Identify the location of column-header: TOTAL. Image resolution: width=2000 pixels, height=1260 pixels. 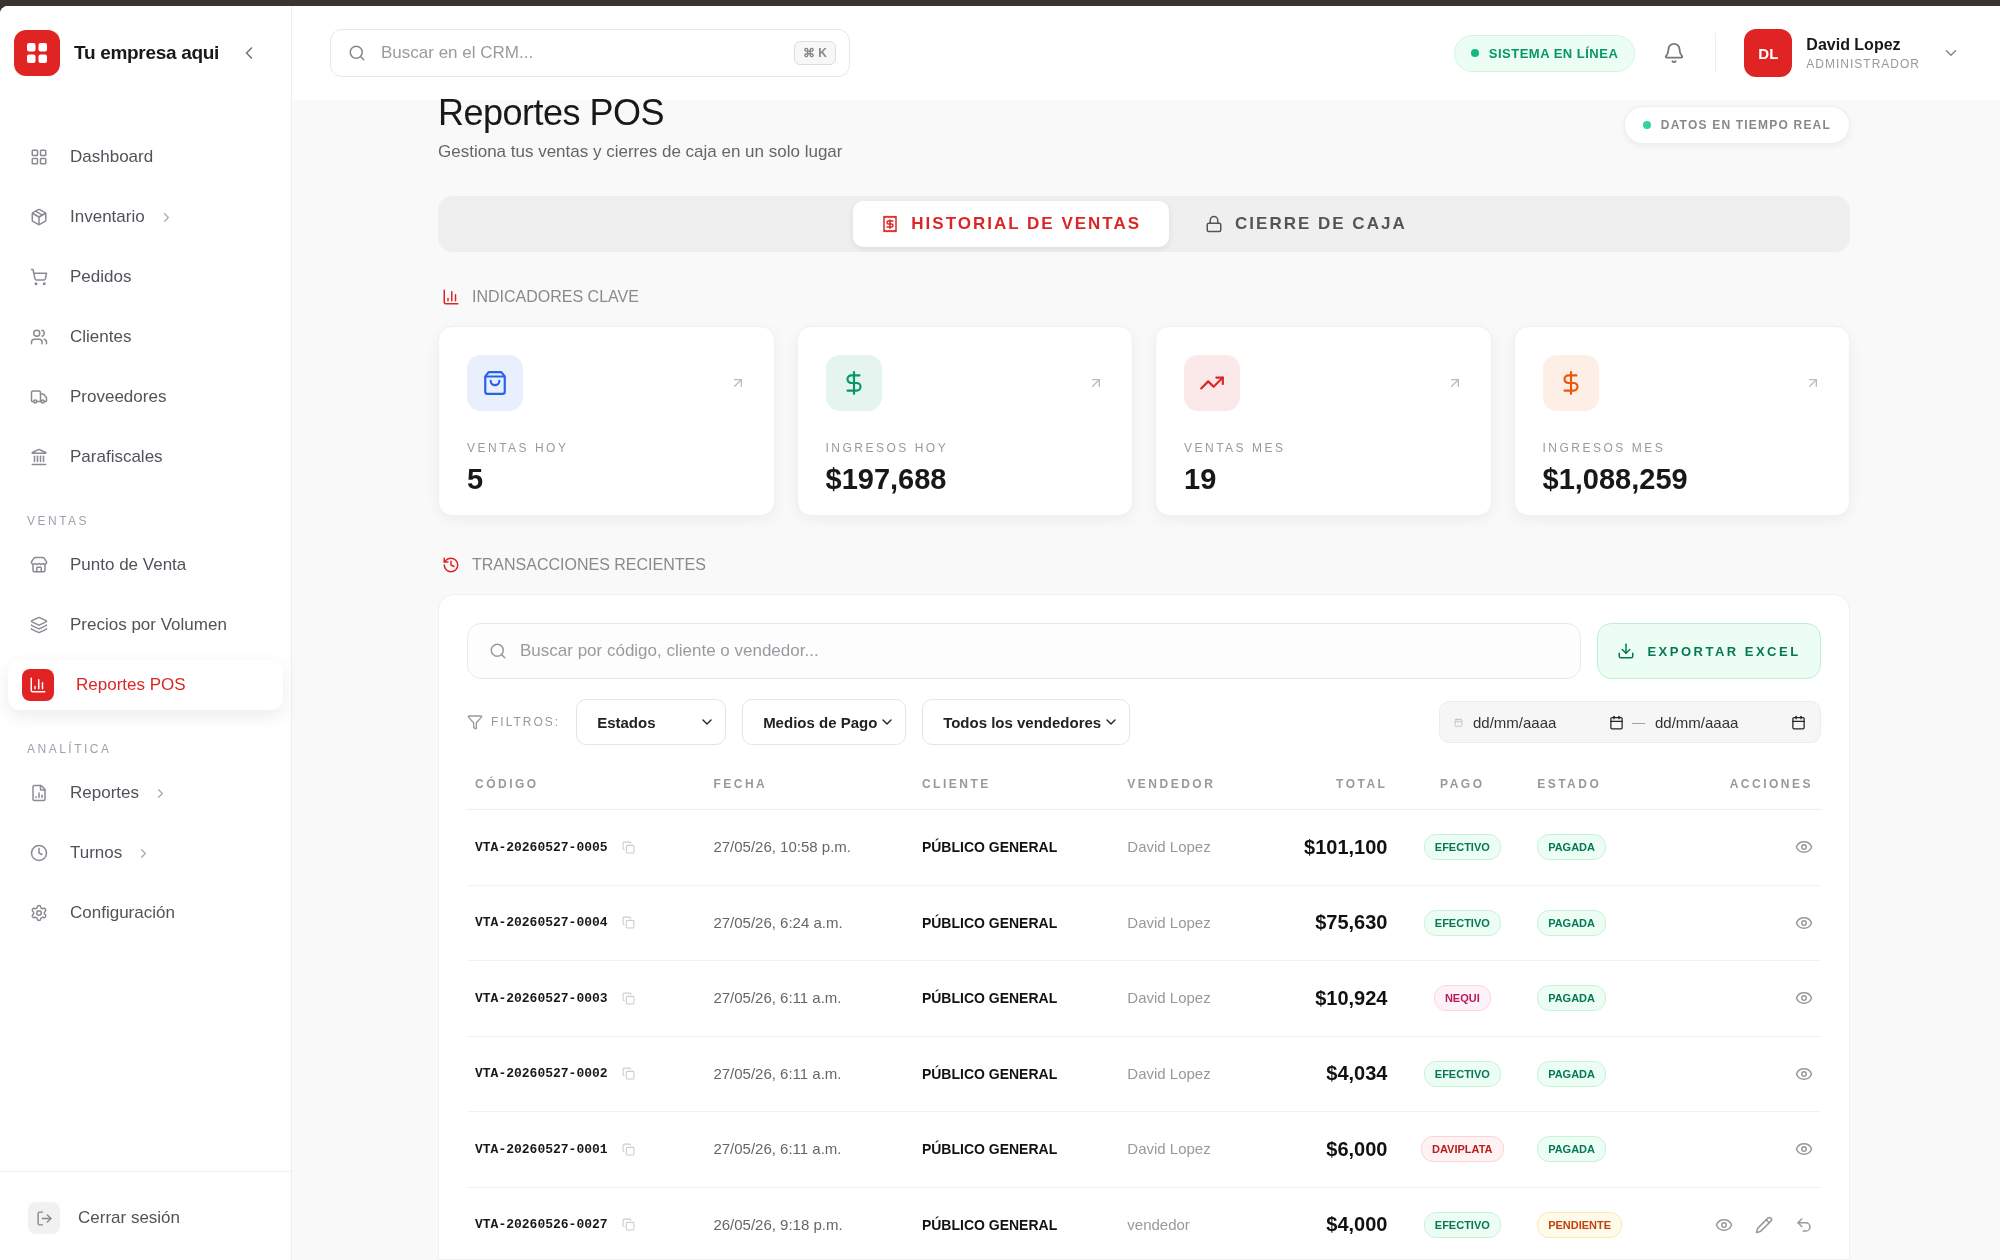
(1362, 784).